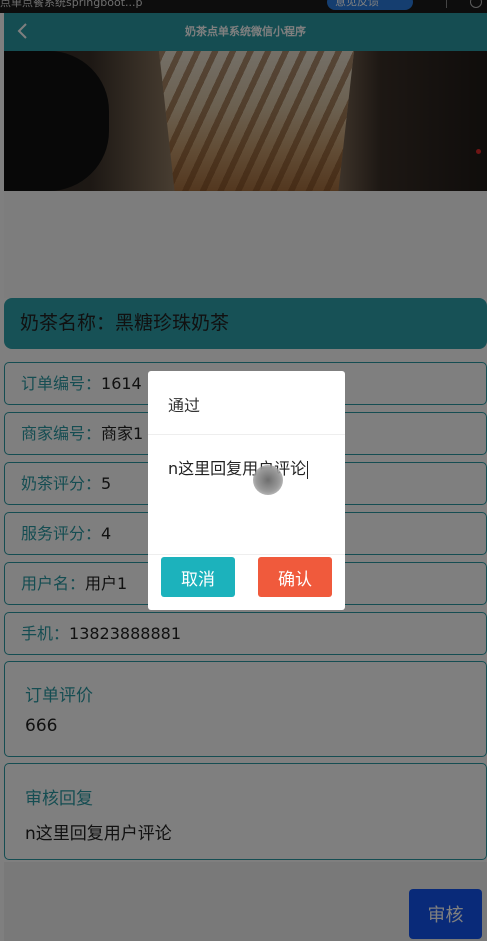 The image size is (487, 941). I want to click on touch-cursor-indicator, so click(268, 480).